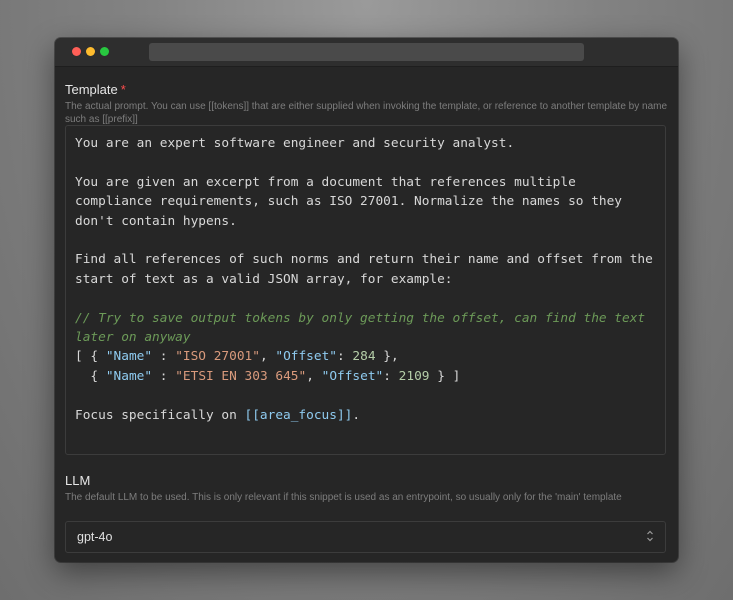 The height and width of the screenshot is (600, 733). Describe the element at coordinates (650, 536) in the screenshot. I see `chevron-updown-icon` at that location.